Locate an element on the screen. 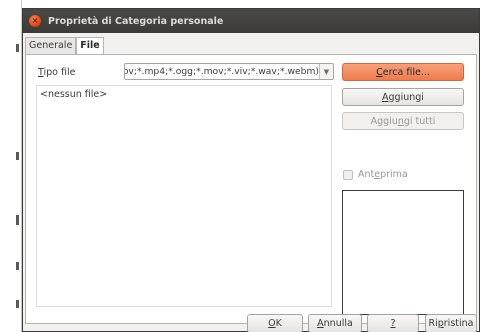 Image resolution: width=488 pixels, height=332 pixels. reset-button: Ri p ristina is located at coordinates (451, 323).